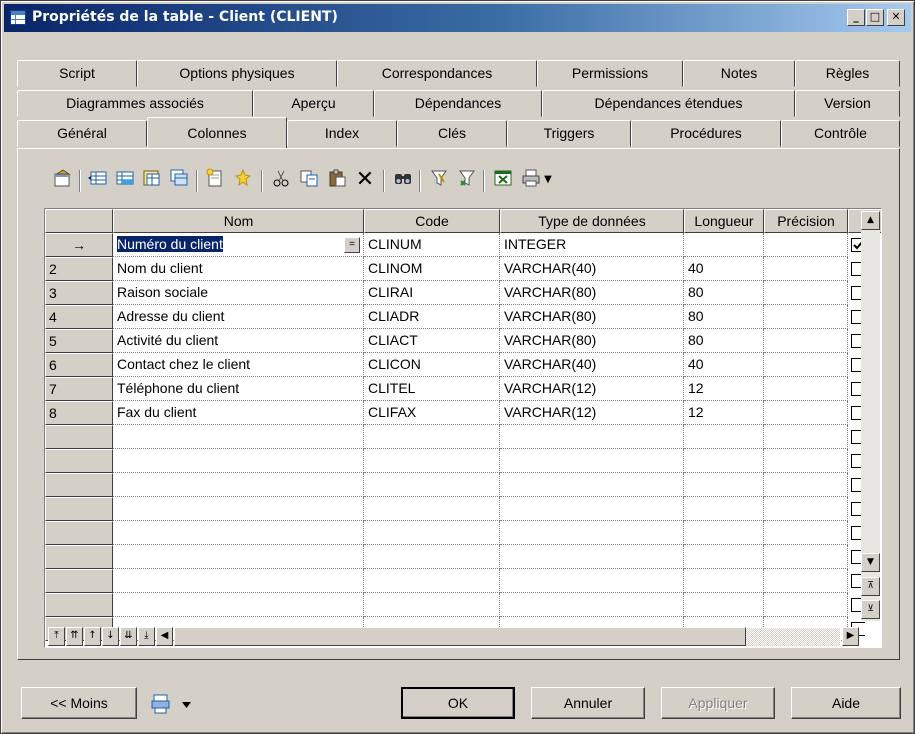 The image size is (915, 734). I want to click on maximize-button: □, so click(875, 17).